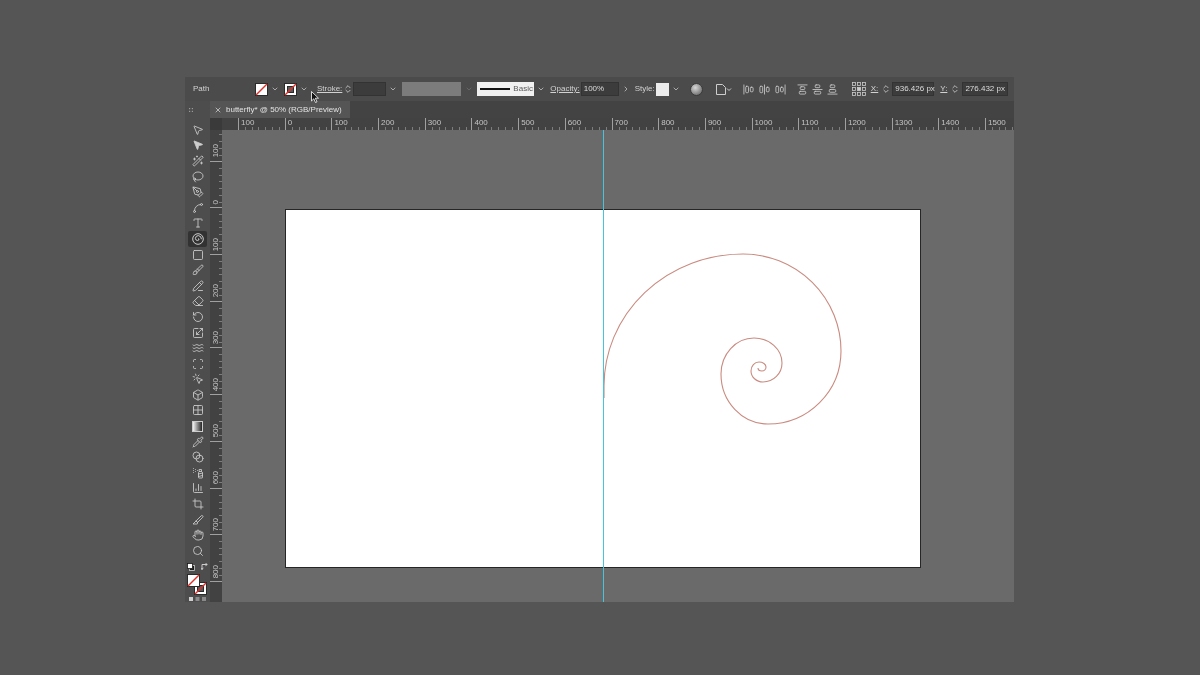 The height and width of the screenshot is (675, 1200). I want to click on ruler-label: 900, so click(714, 123).